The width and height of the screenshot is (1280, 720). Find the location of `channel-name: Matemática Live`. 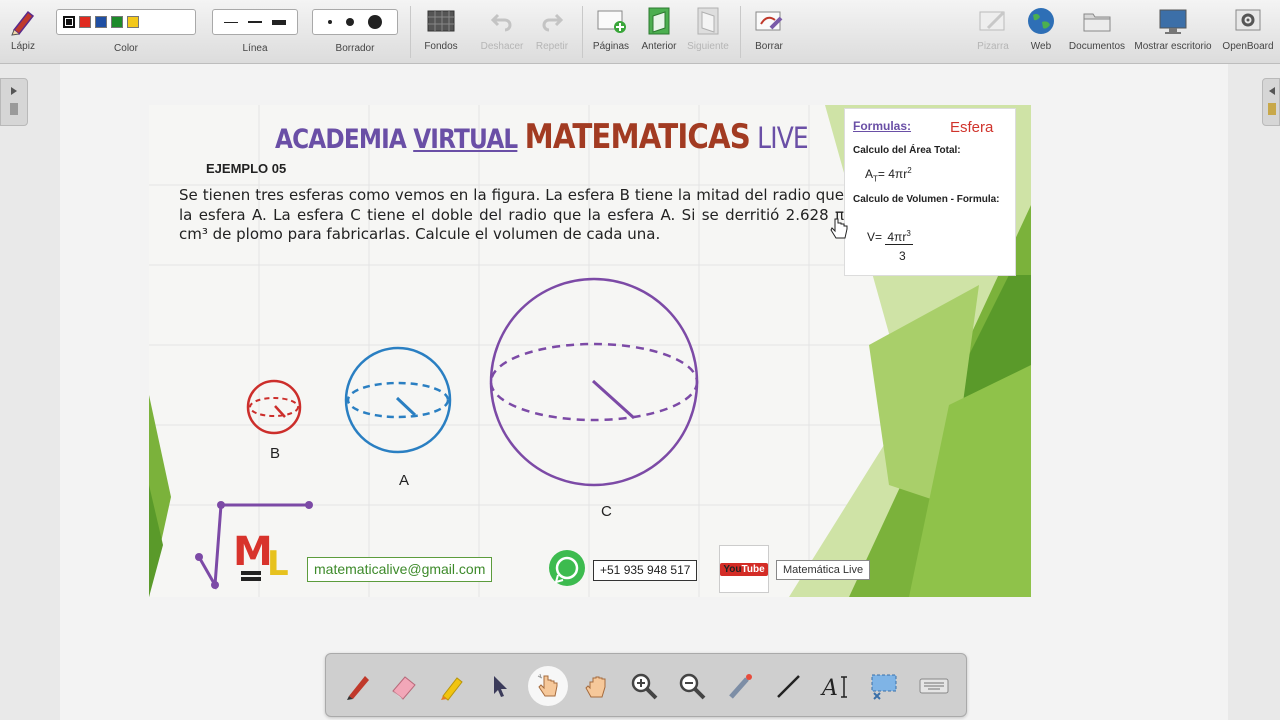

channel-name: Matemática Live is located at coordinates (823, 570).